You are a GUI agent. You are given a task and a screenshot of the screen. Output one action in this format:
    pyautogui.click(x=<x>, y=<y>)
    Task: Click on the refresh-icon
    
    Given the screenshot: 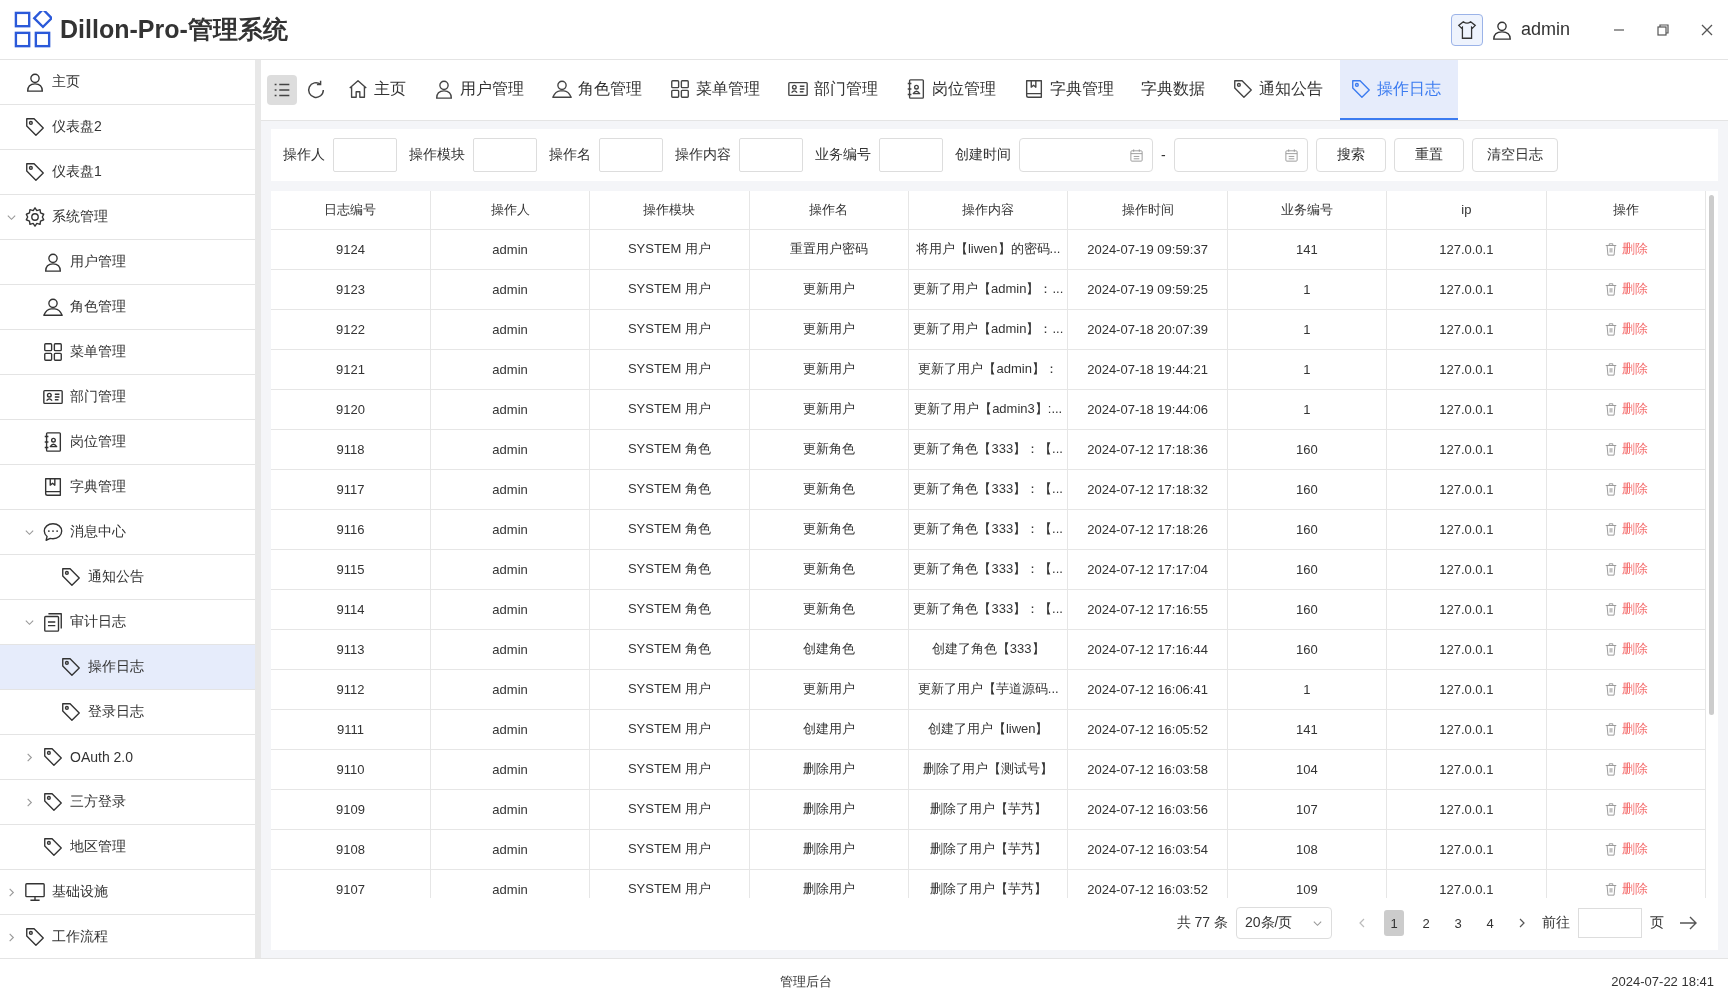 What is the action you would take?
    pyautogui.click(x=316, y=90)
    